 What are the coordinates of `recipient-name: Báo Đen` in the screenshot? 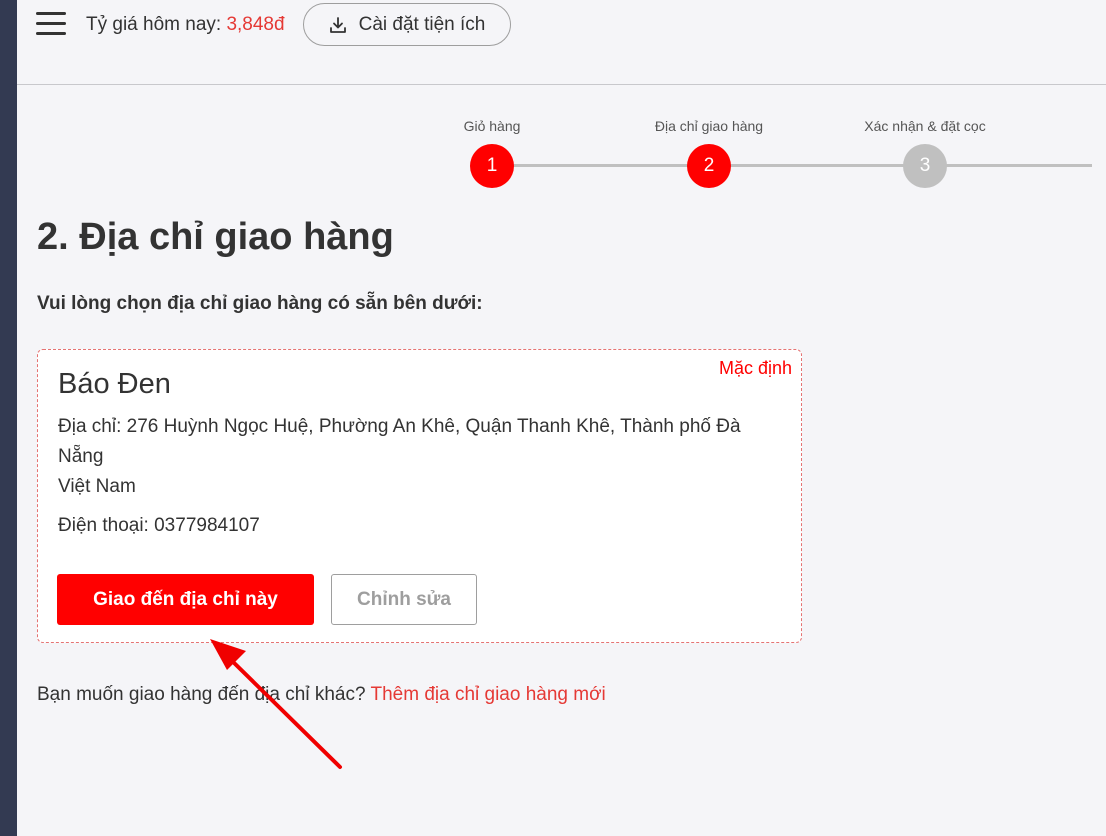 It's located at (114, 384).